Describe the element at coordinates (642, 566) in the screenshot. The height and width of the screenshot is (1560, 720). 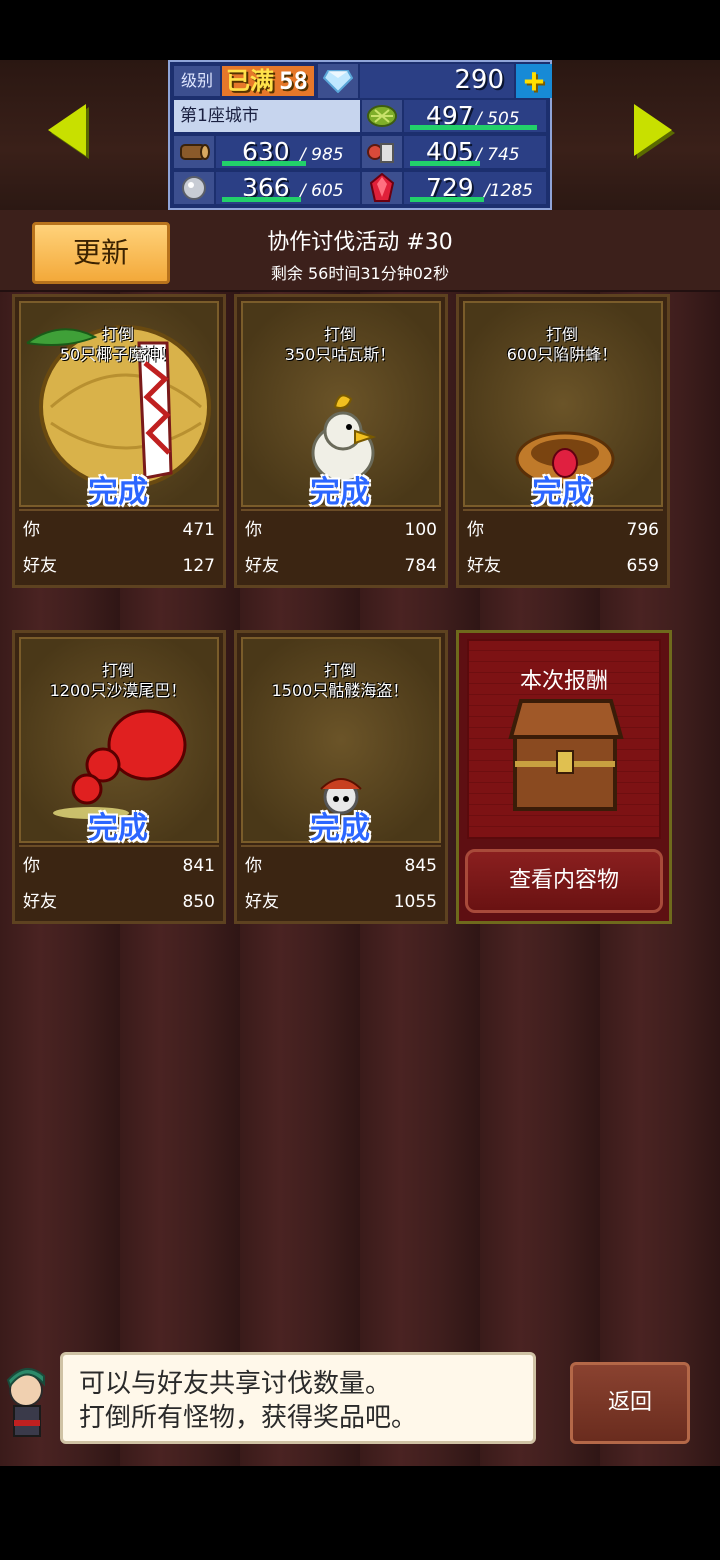
I see `friend-count: 659` at that location.